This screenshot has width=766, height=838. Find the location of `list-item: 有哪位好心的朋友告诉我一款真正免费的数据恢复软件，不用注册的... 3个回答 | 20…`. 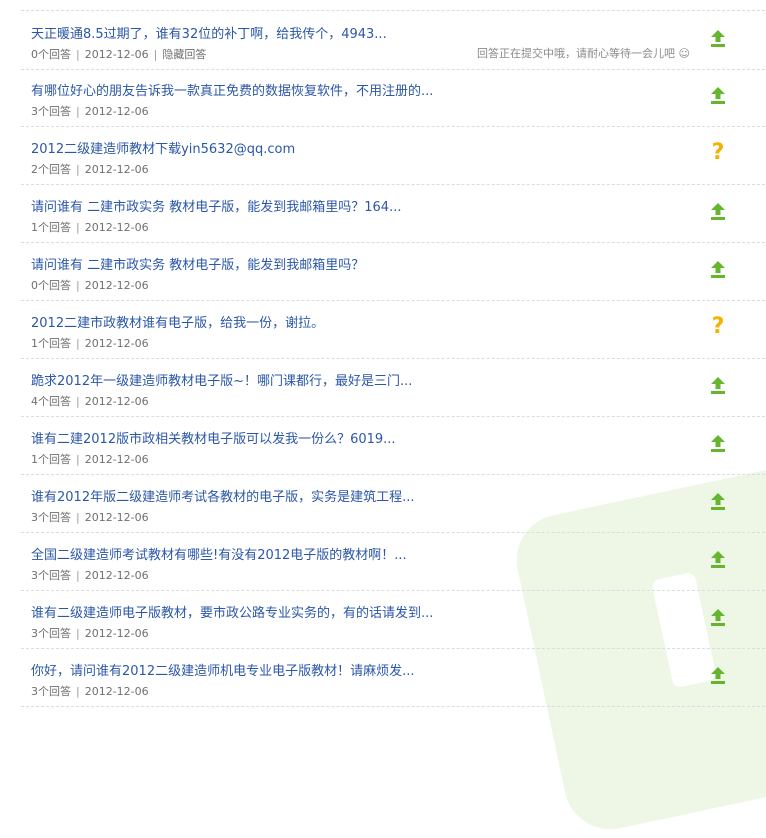

list-item: 有哪位好心的朋友告诉我一款真正免费的数据恢复软件，不用注册的... 3个回答 | 20… is located at coordinates (393, 97).